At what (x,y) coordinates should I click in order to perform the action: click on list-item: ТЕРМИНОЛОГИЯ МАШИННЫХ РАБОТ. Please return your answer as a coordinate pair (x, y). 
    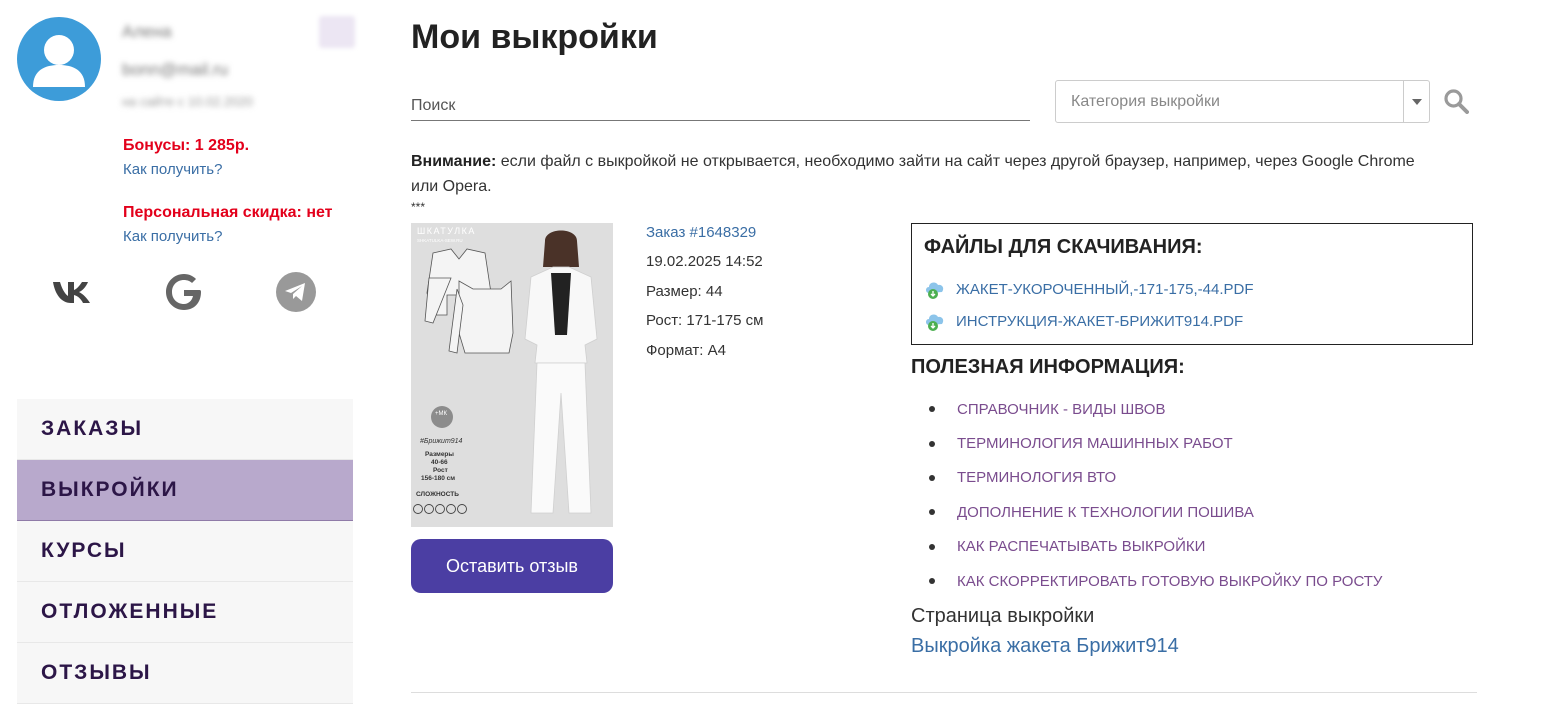
    Looking at the image, I should click on (1146, 443).